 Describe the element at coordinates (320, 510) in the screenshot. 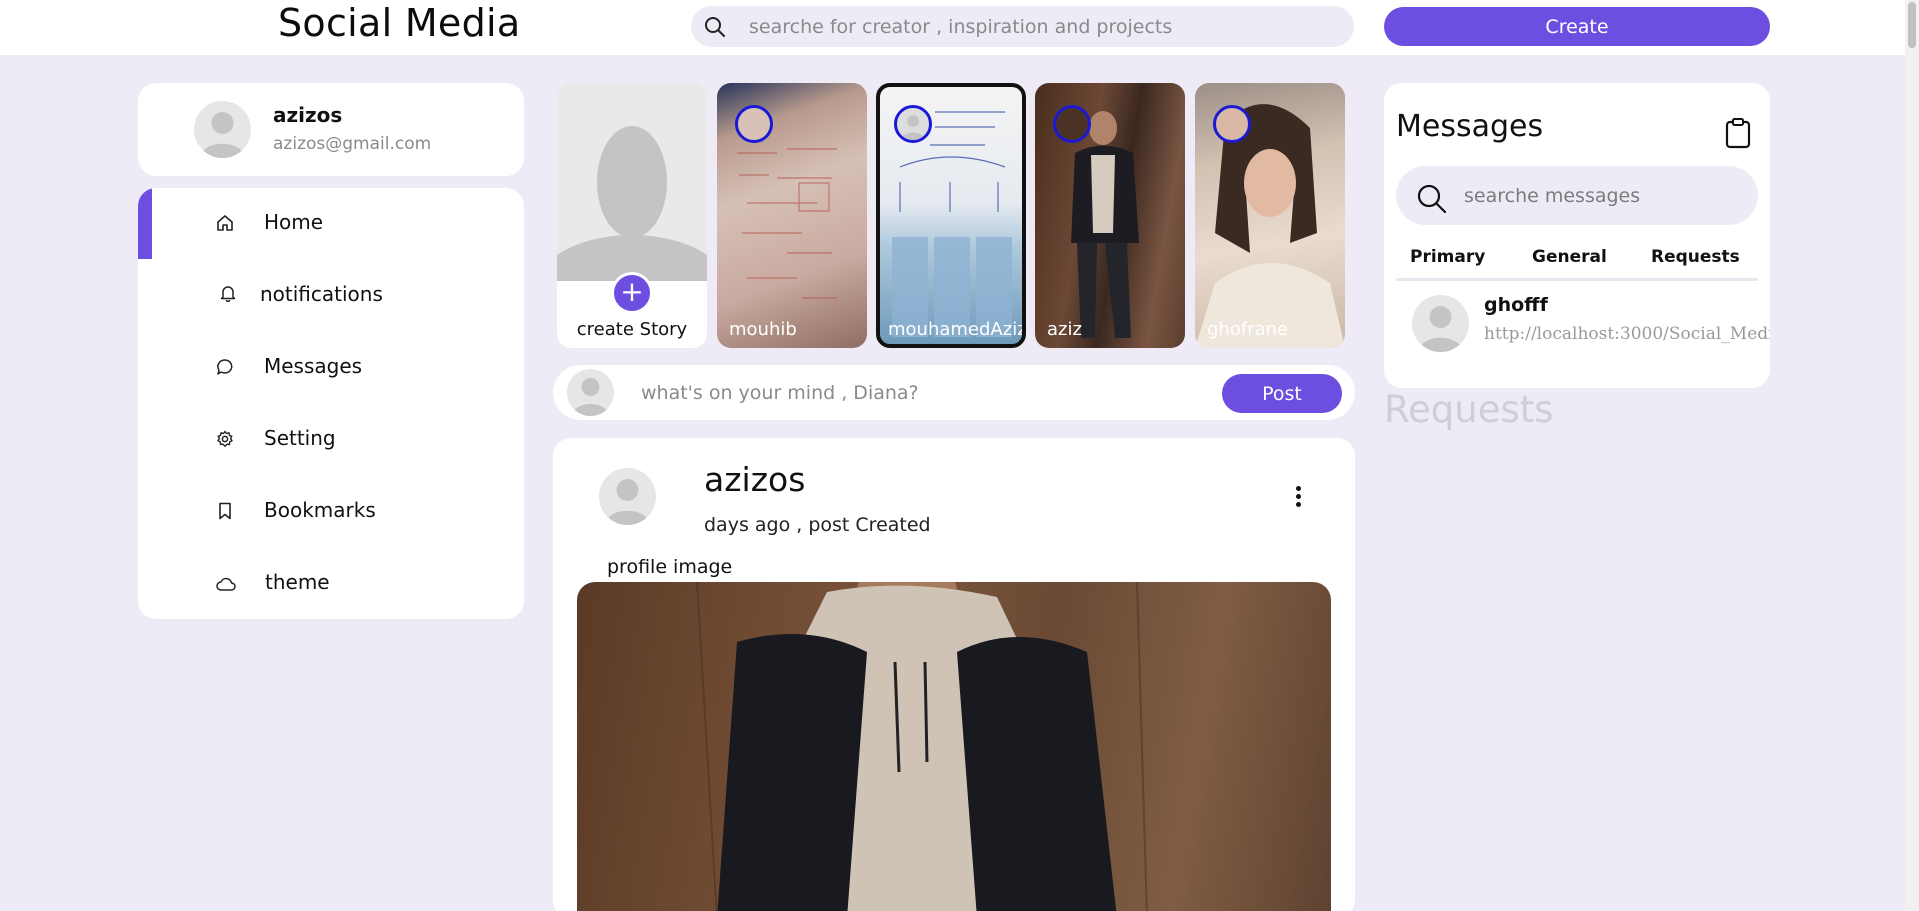

I see `sidebar-item-label: Bookmarks` at that location.